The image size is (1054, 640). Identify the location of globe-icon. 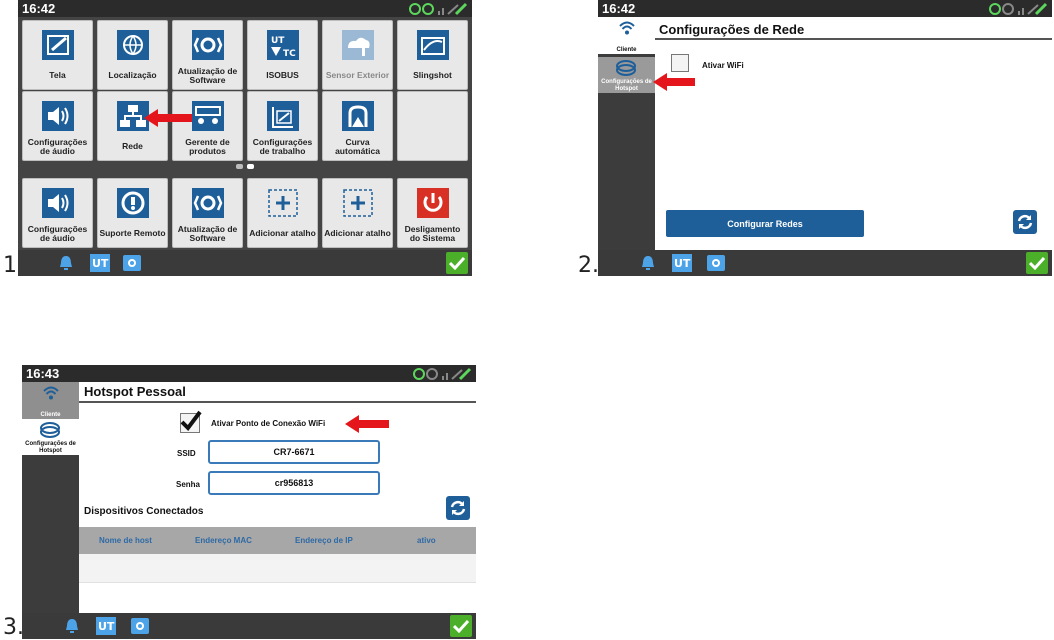
(133, 45).